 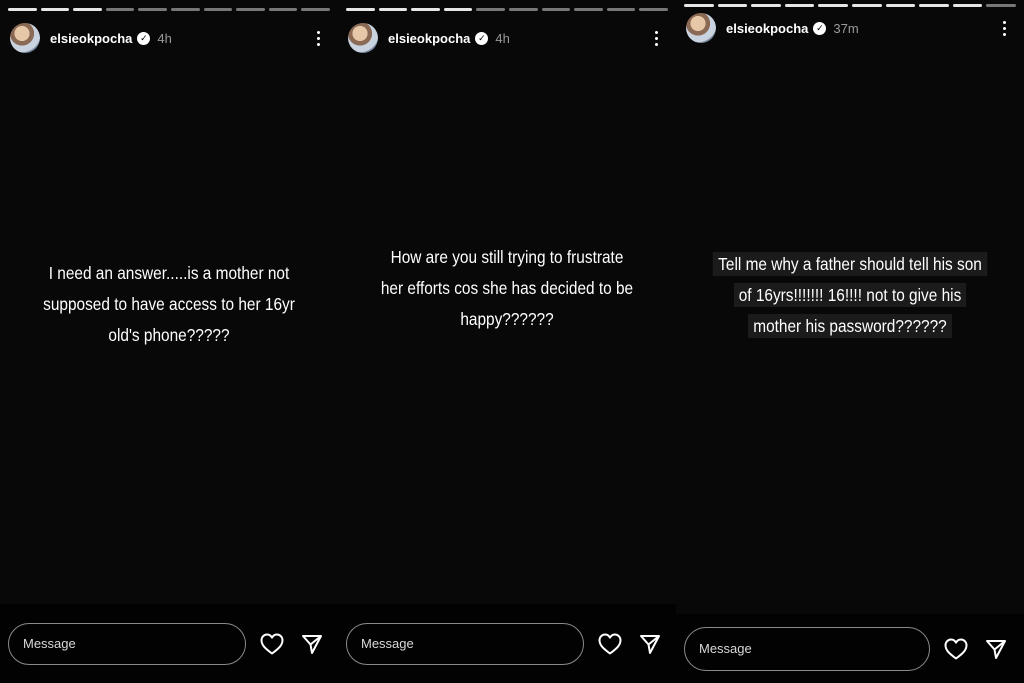 I want to click on caption-line: of 16yrs!!!!!!! 16!!!! not to give his, so click(x=850, y=295).